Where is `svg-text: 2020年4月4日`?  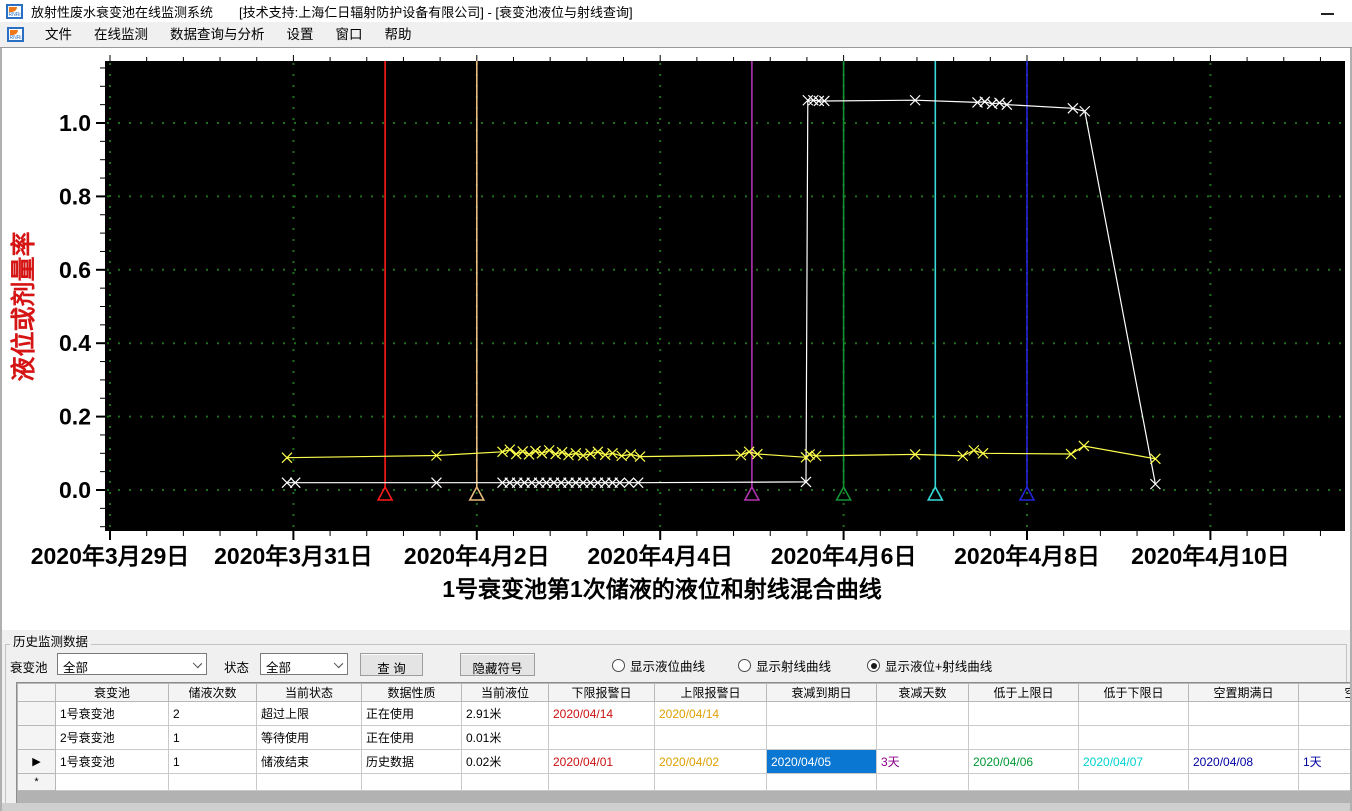 svg-text: 2020年4月4日 is located at coordinates (660, 556).